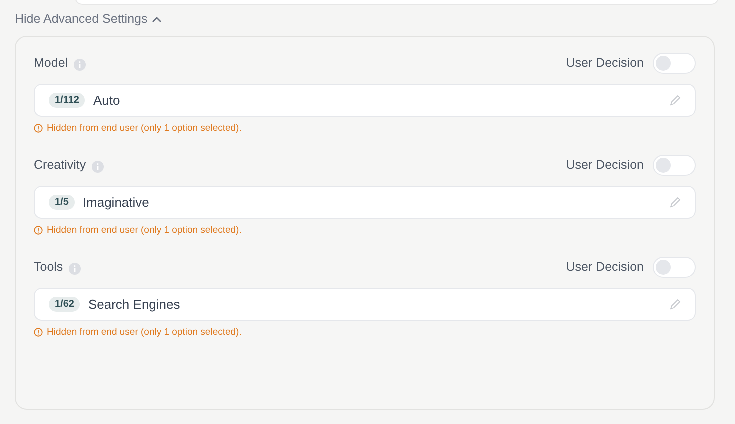 The image size is (735, 424). I want to click on selection-field: 1/62 Search Engines, so click(365, 304).